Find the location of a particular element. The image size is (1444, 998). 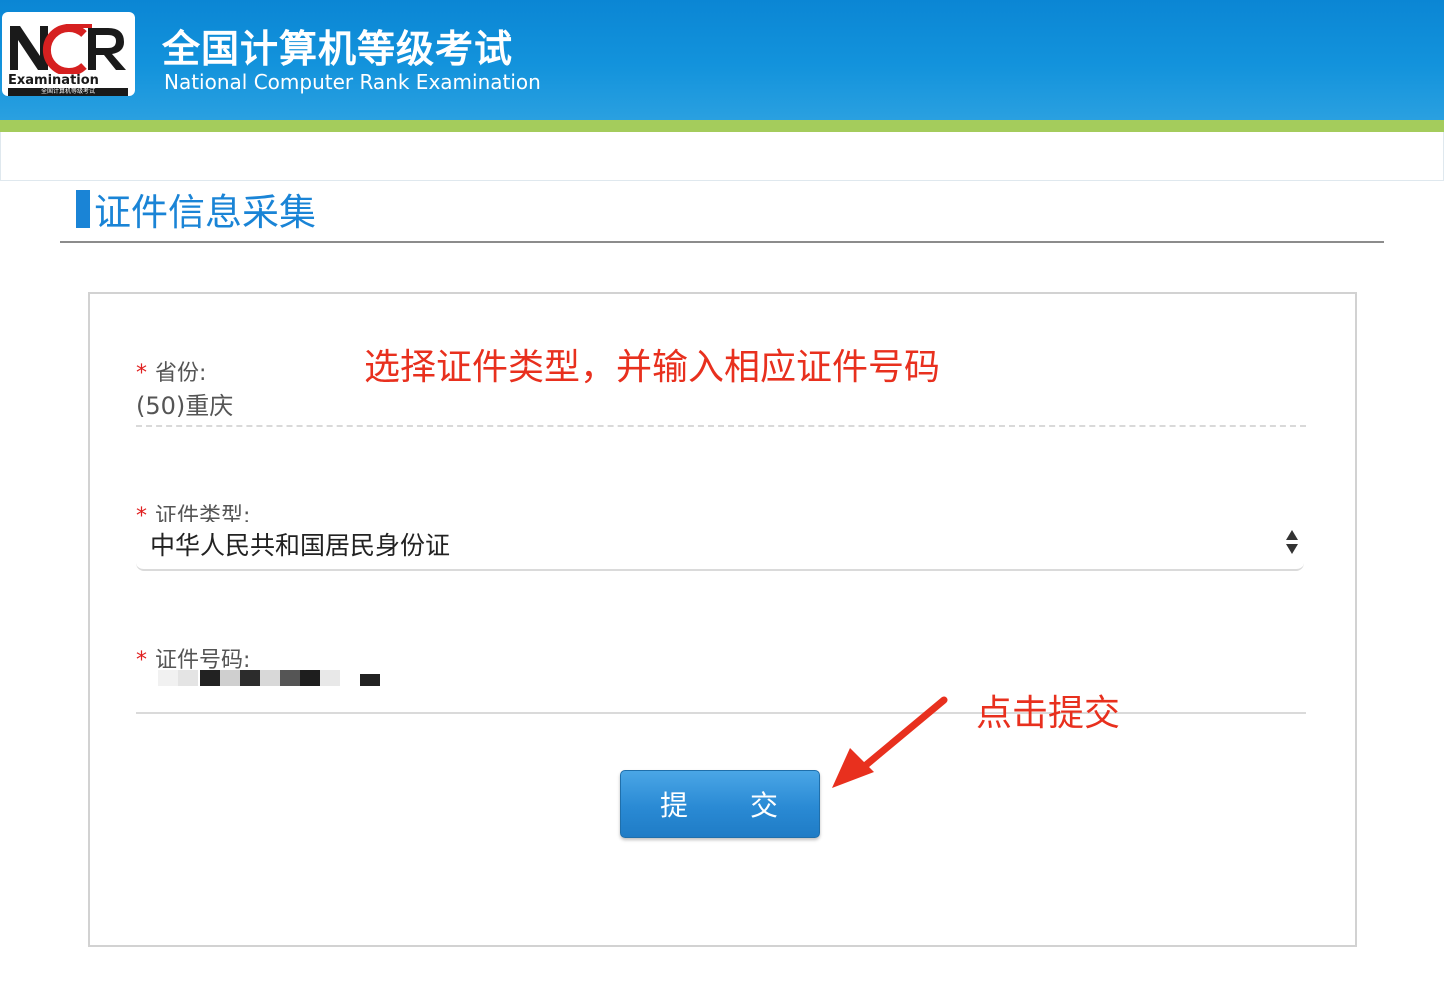

nav-strip is located at coordinates (722, 156).